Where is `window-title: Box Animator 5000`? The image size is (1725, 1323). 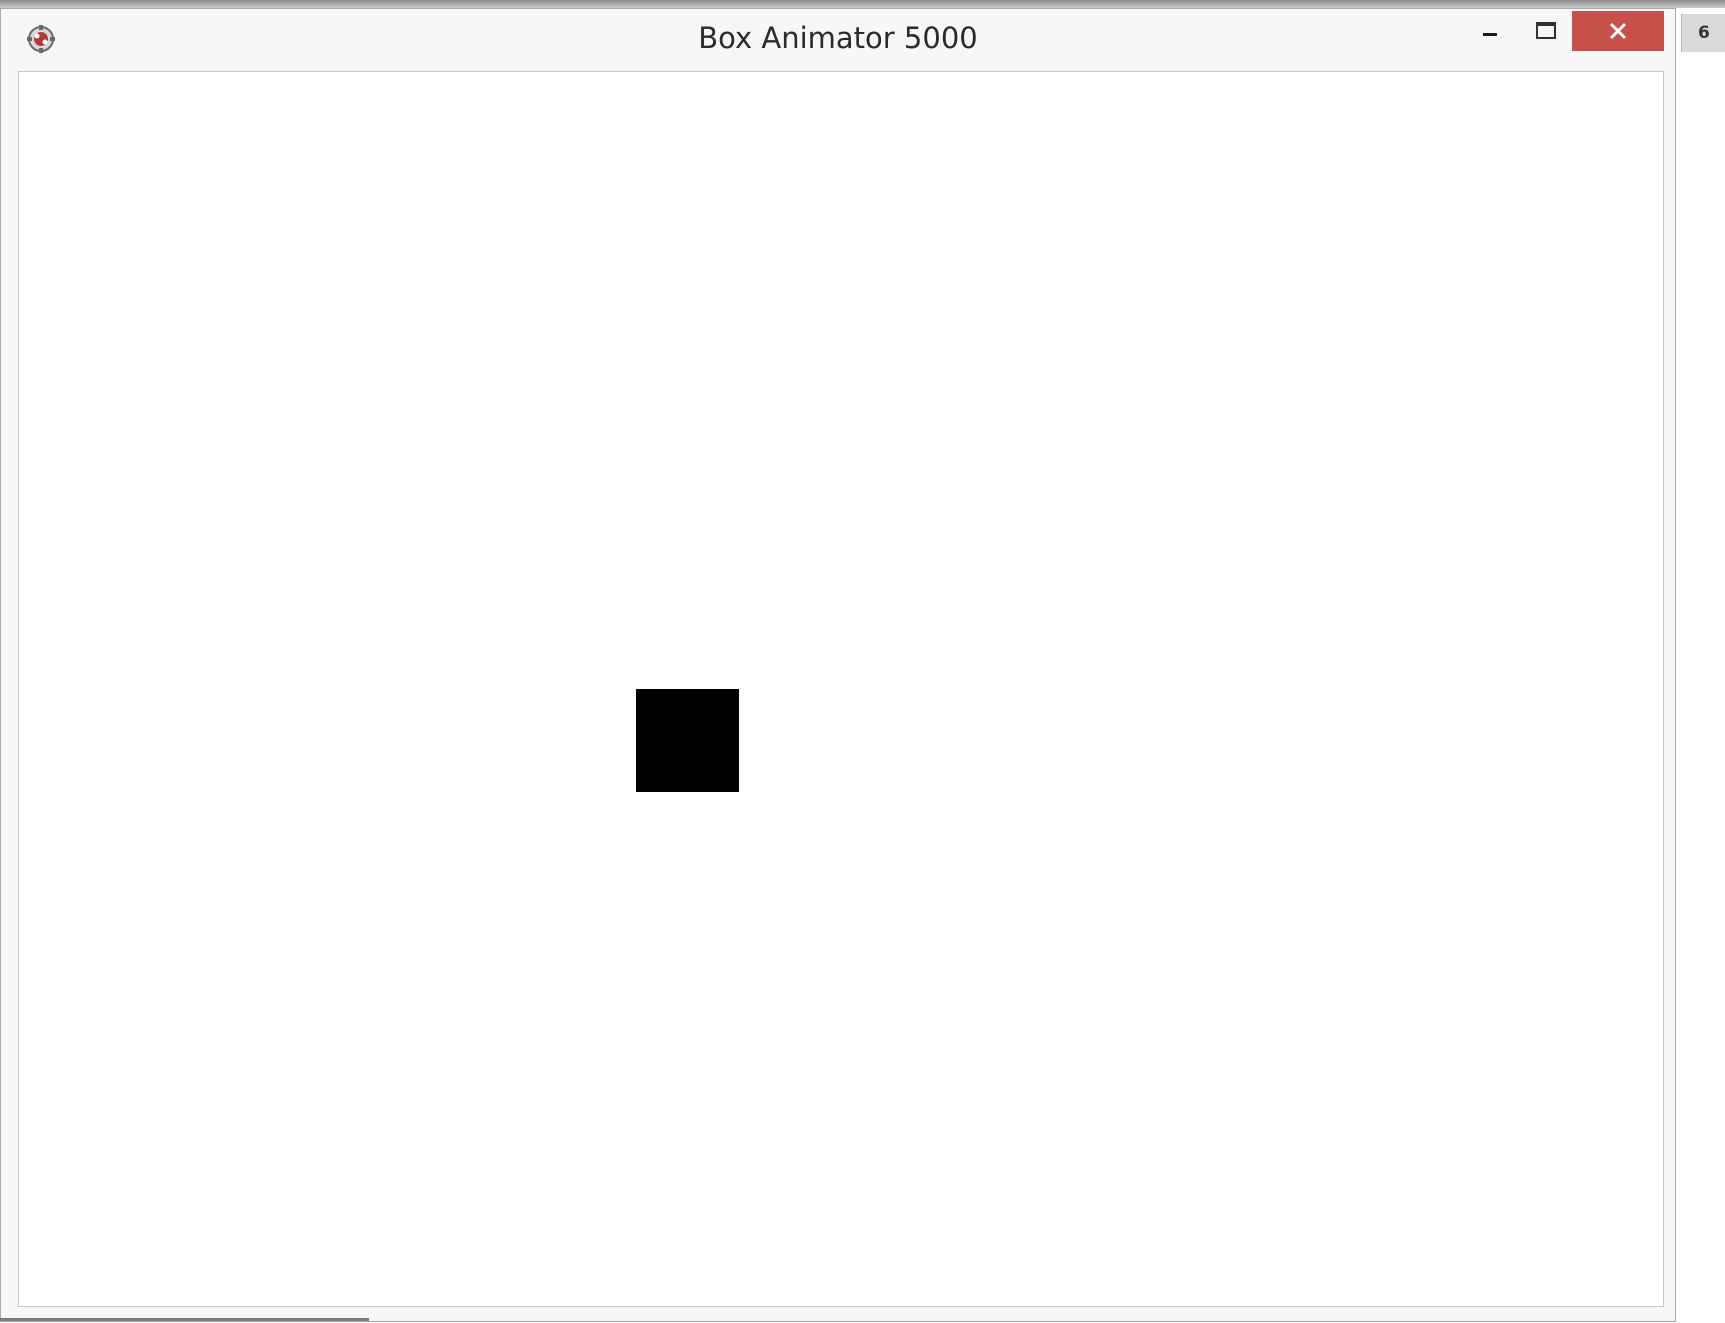
window-title: Box Animator 5000 is located at coordinates (838, 38).